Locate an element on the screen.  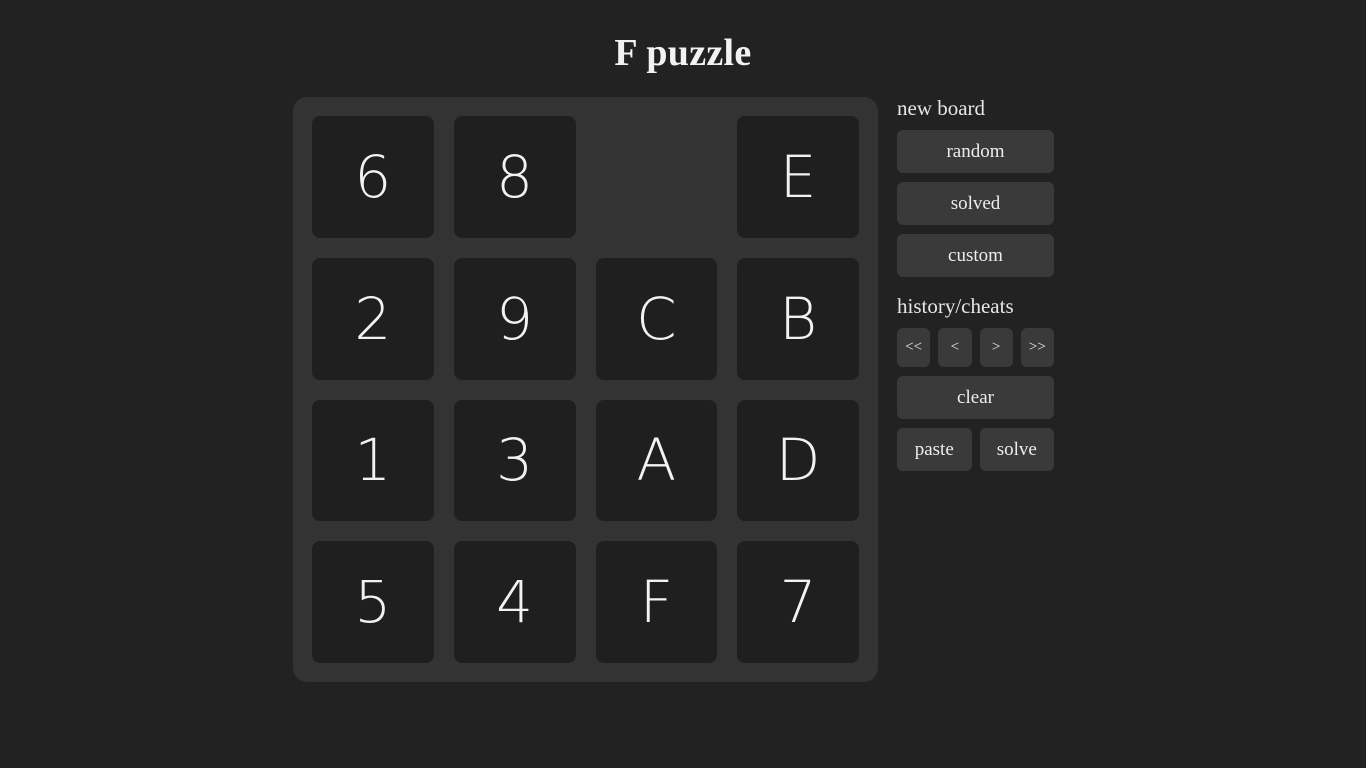
tile-empty is located at coordinates (657, 177).